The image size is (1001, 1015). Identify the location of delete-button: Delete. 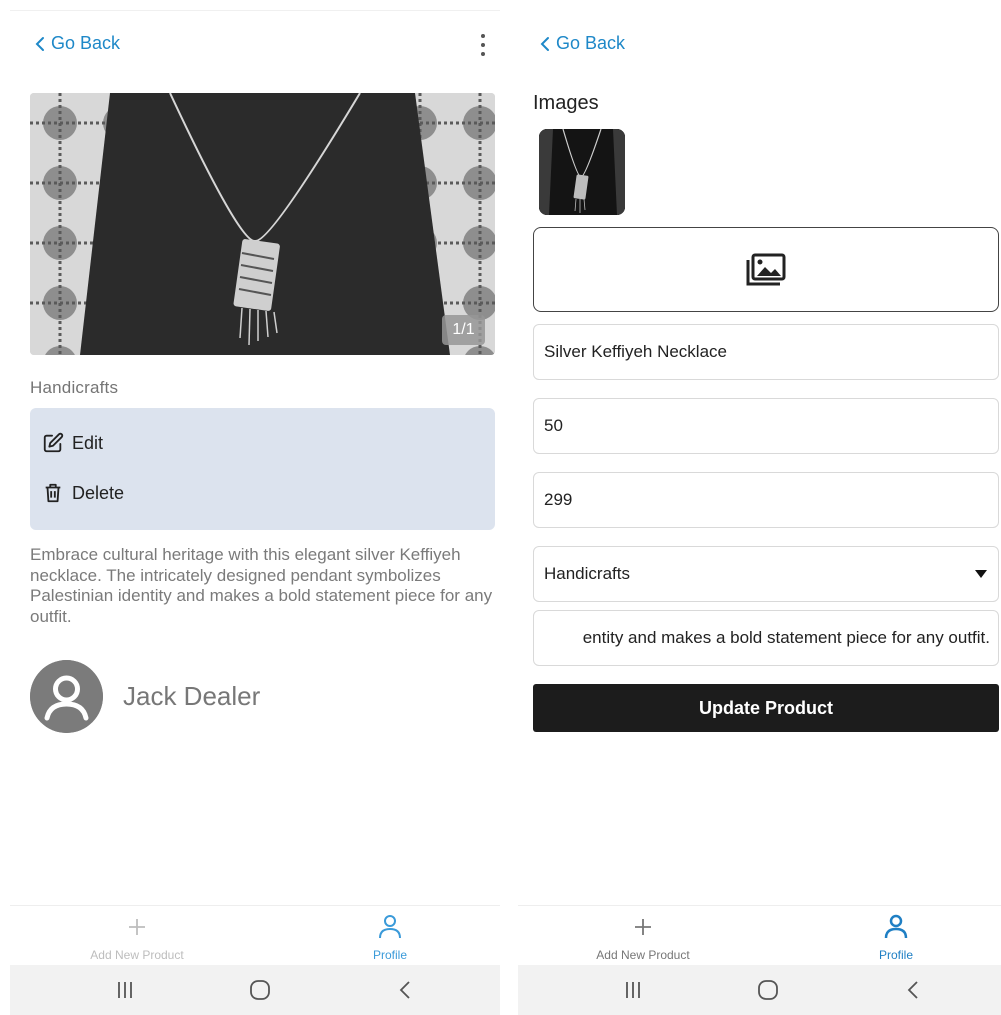
(83, 493).